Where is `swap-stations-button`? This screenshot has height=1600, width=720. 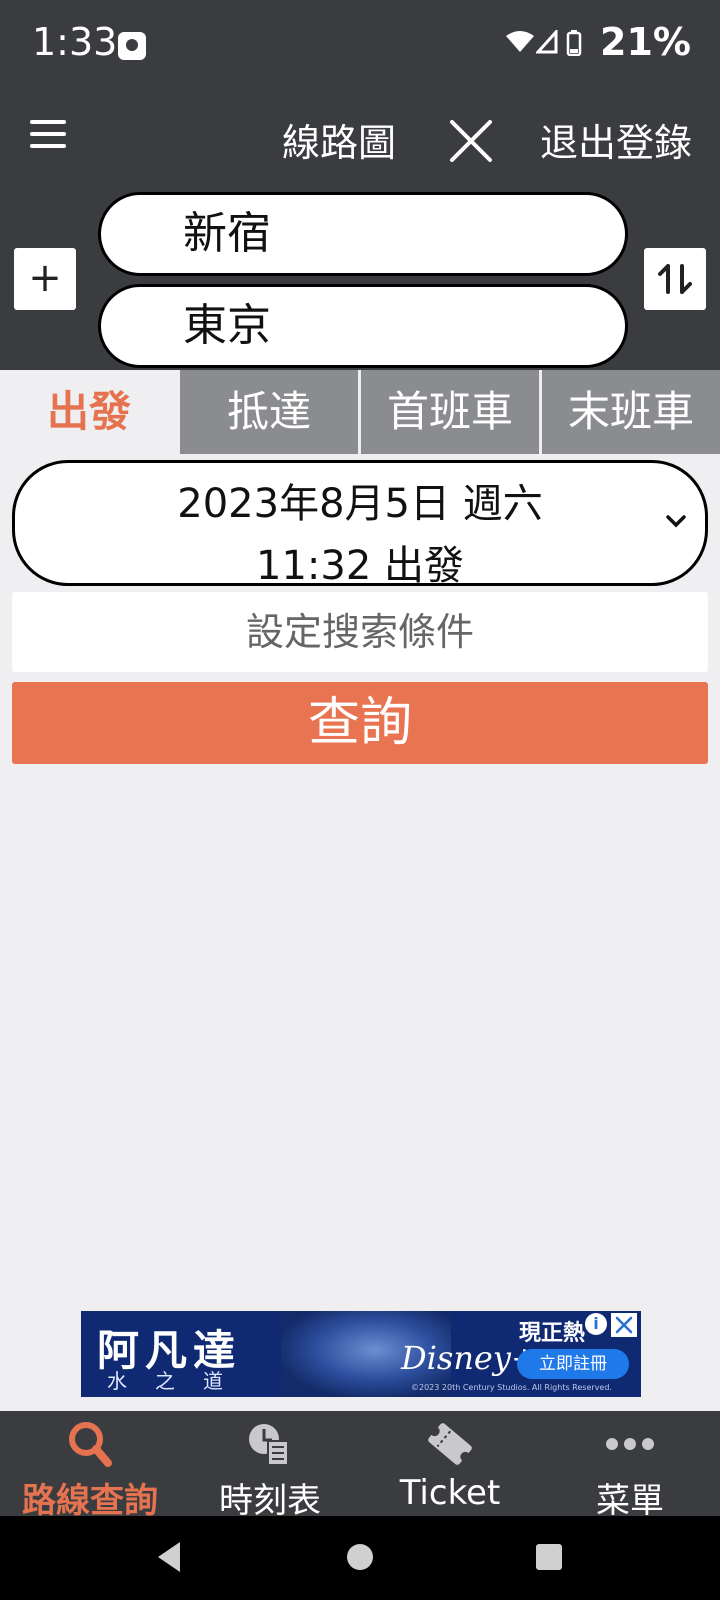 swap-stations-button is located at coordinates (675, 279).